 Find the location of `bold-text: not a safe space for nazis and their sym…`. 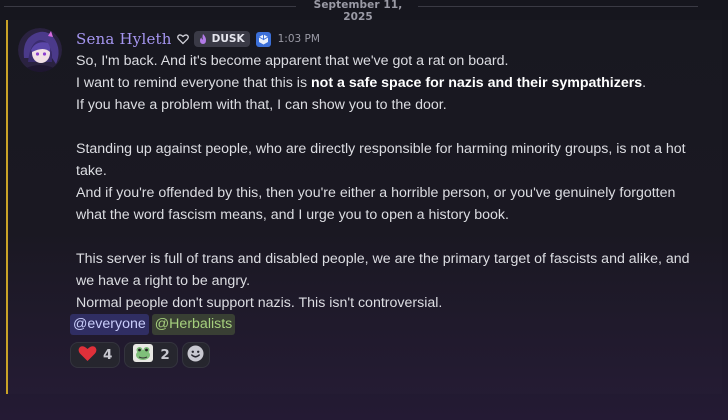

bold-text: not a safe space for nazis and their sym… is located at coordinates (477, 83).